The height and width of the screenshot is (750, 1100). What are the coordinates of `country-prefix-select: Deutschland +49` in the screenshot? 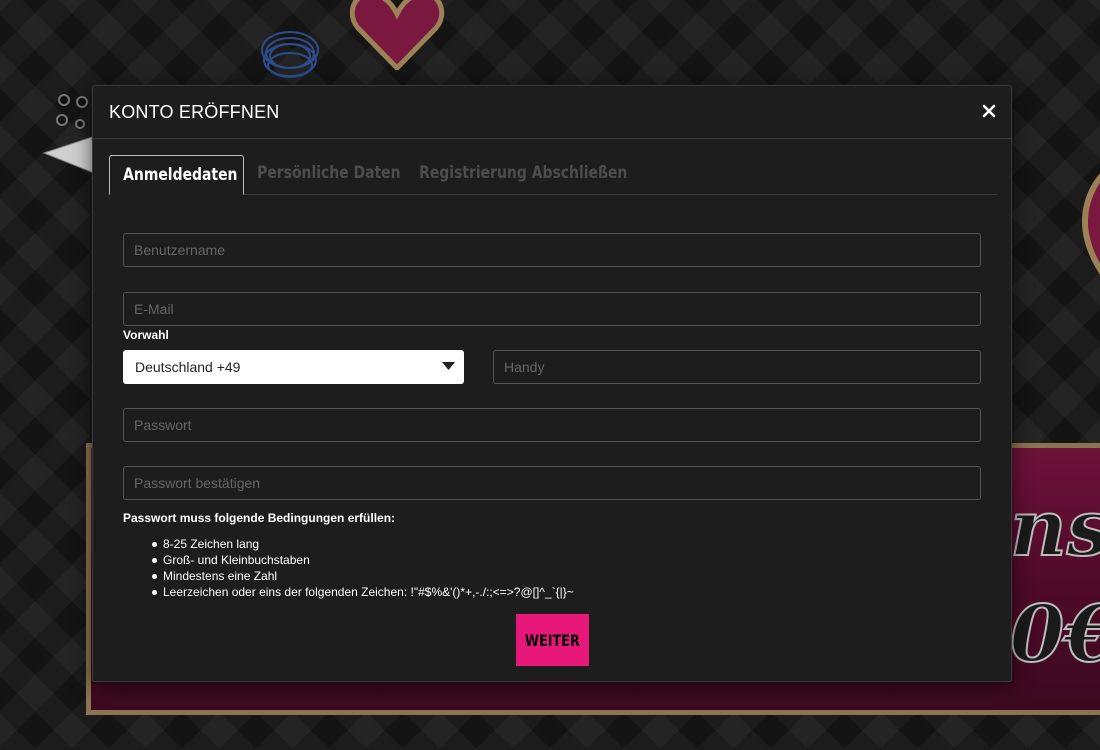 It's located at (293, 367).